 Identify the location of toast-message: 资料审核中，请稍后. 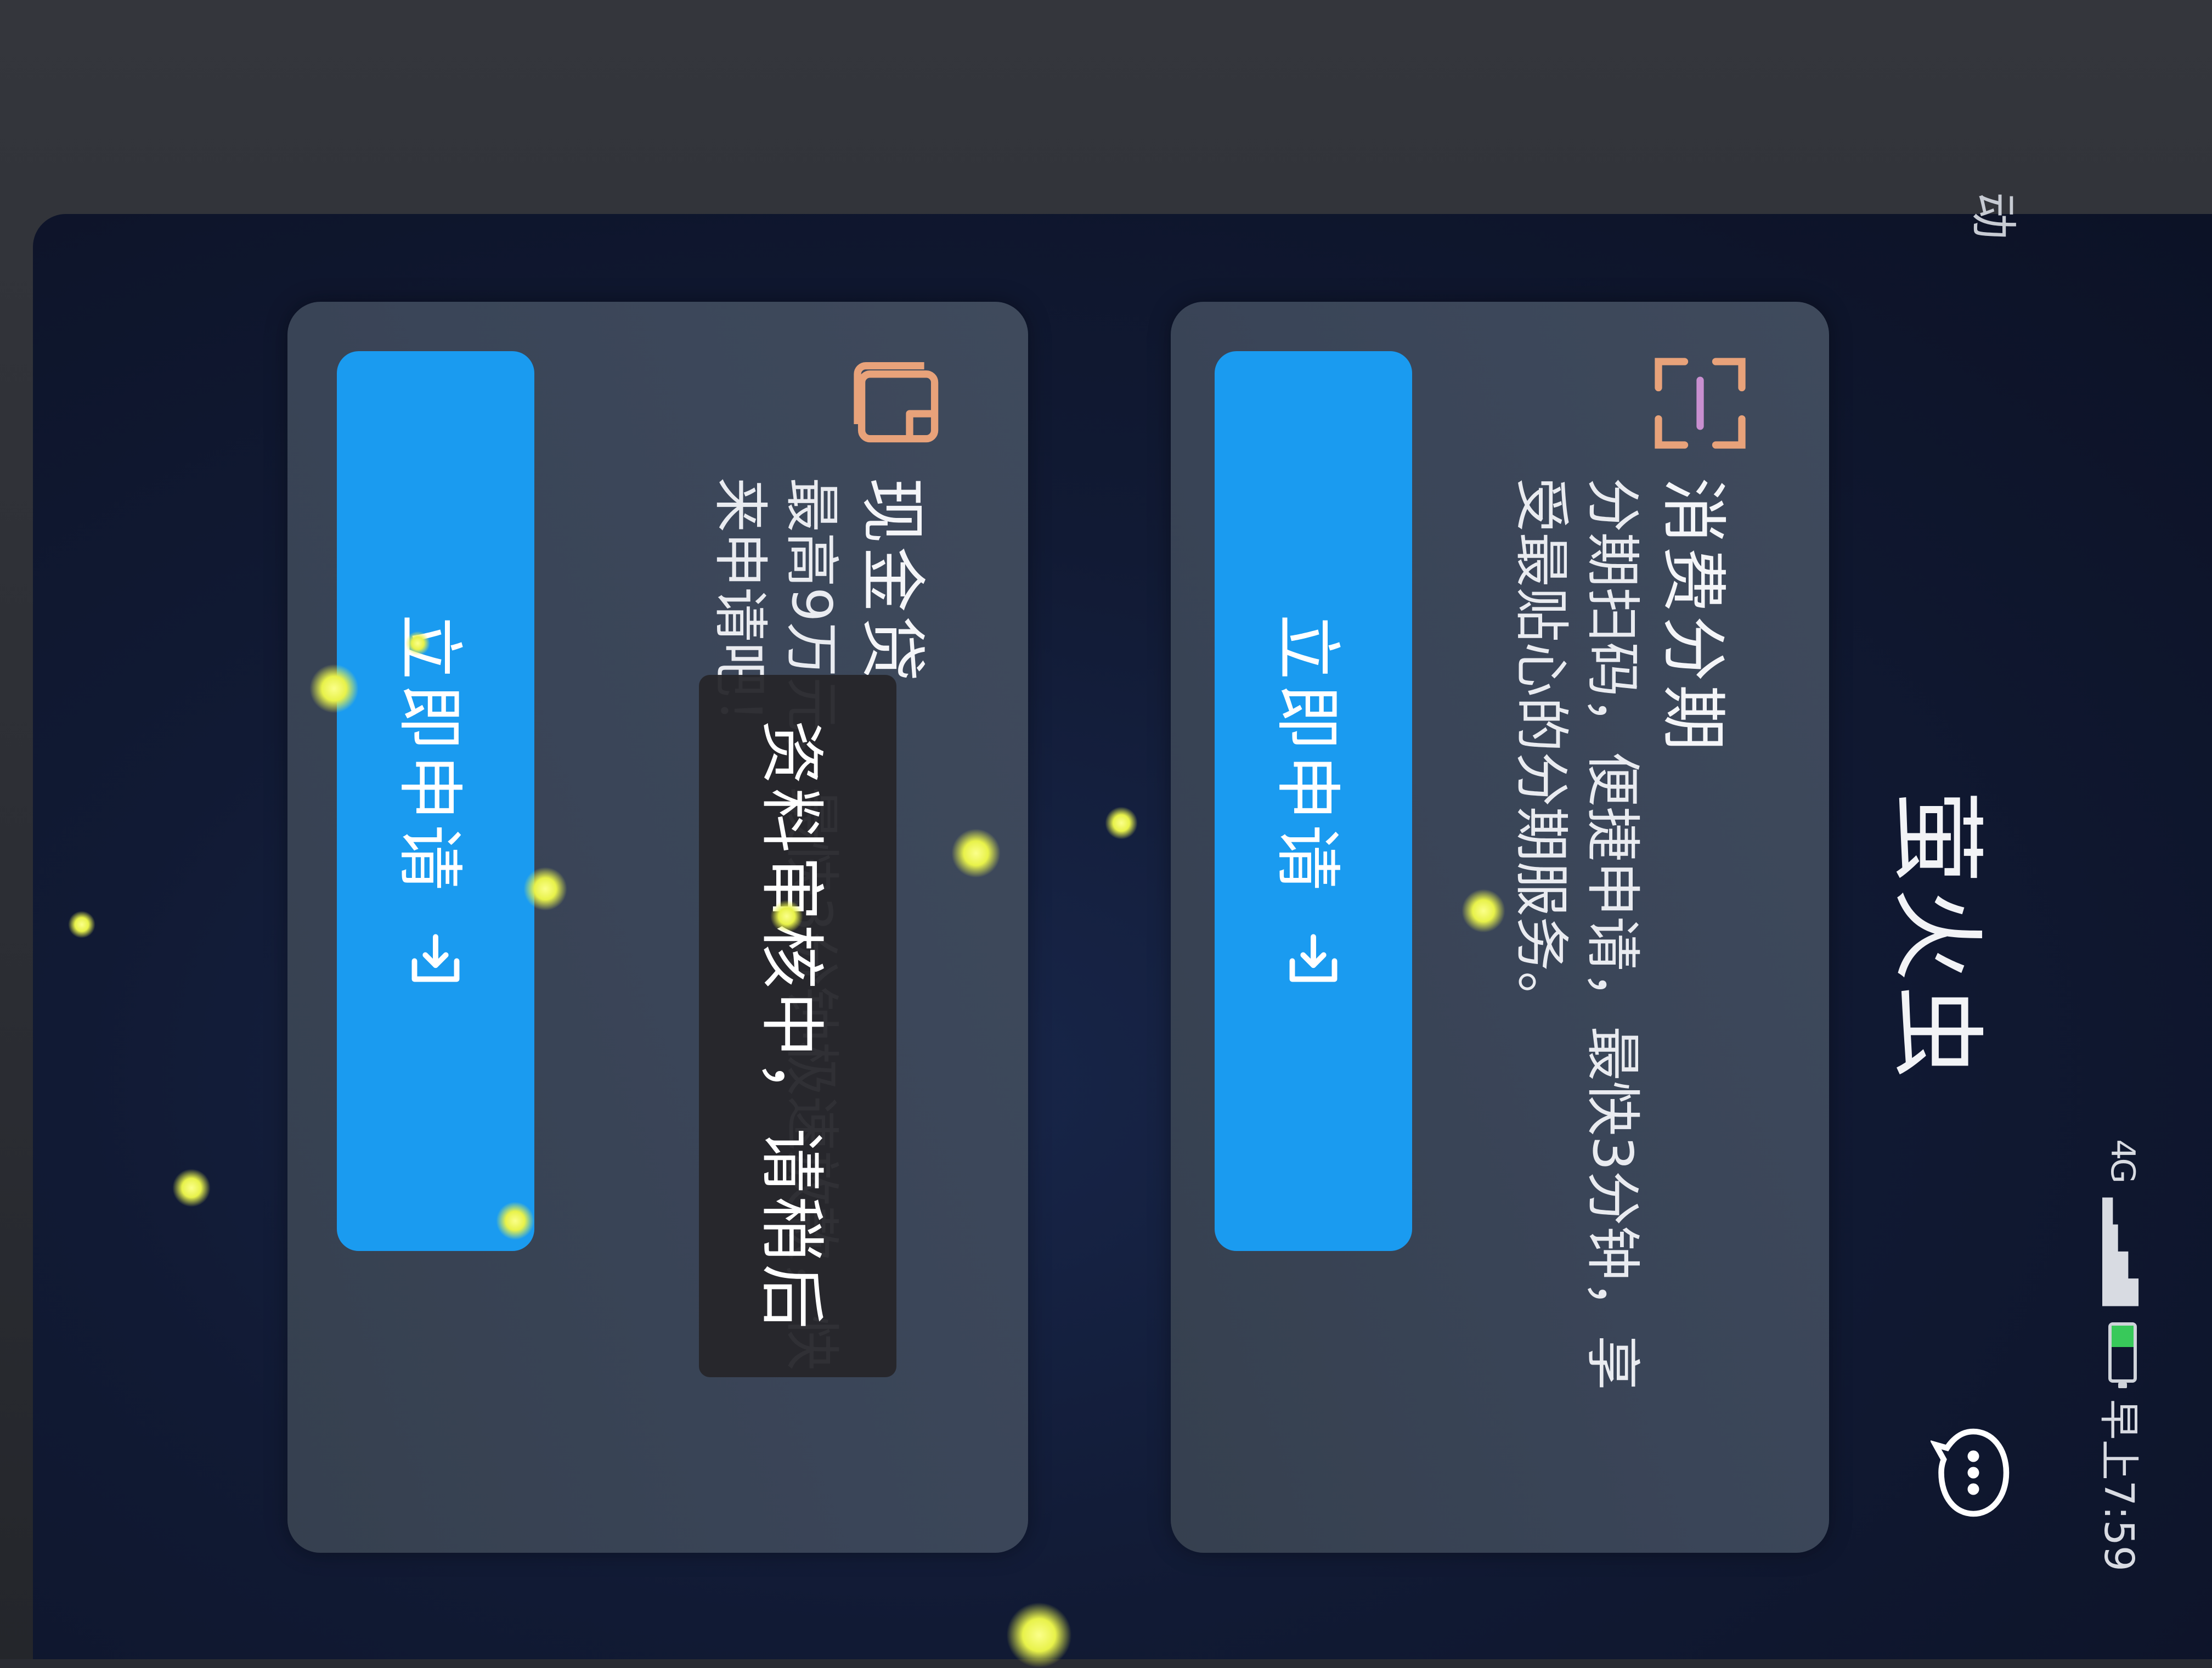
(797, 1026).